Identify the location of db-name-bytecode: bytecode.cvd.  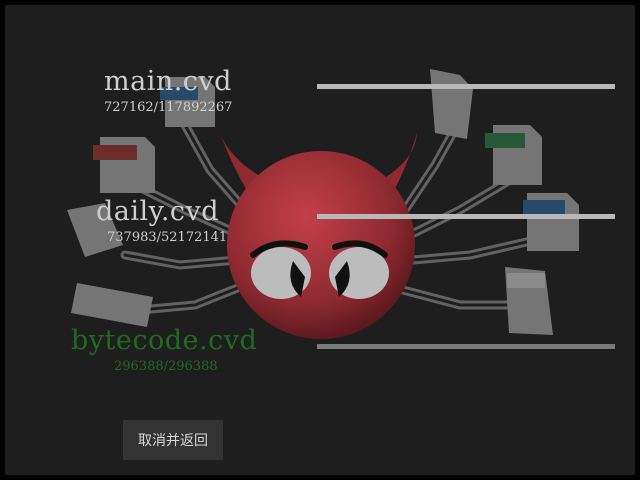
(164, 340).